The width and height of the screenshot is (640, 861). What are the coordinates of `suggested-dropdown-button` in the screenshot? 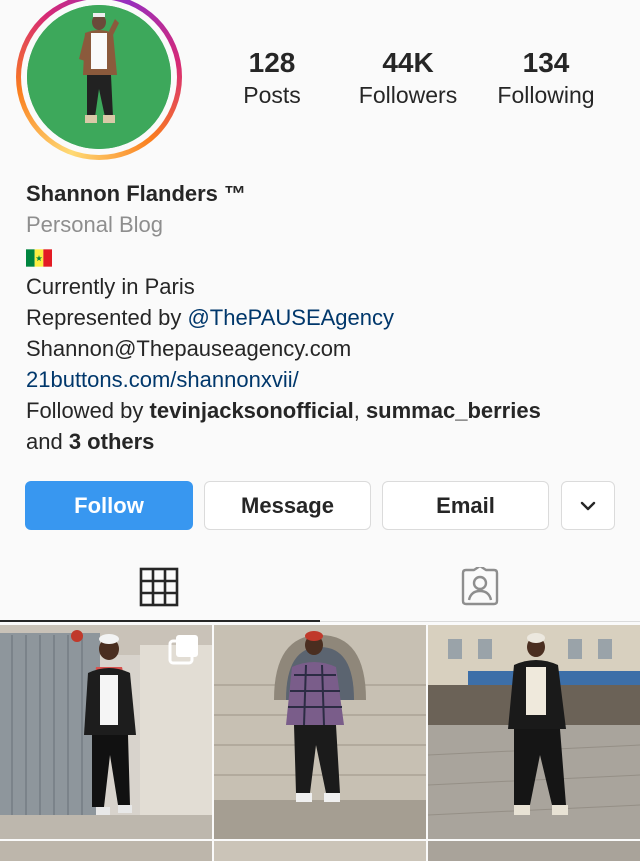 It's located at (588, 505).